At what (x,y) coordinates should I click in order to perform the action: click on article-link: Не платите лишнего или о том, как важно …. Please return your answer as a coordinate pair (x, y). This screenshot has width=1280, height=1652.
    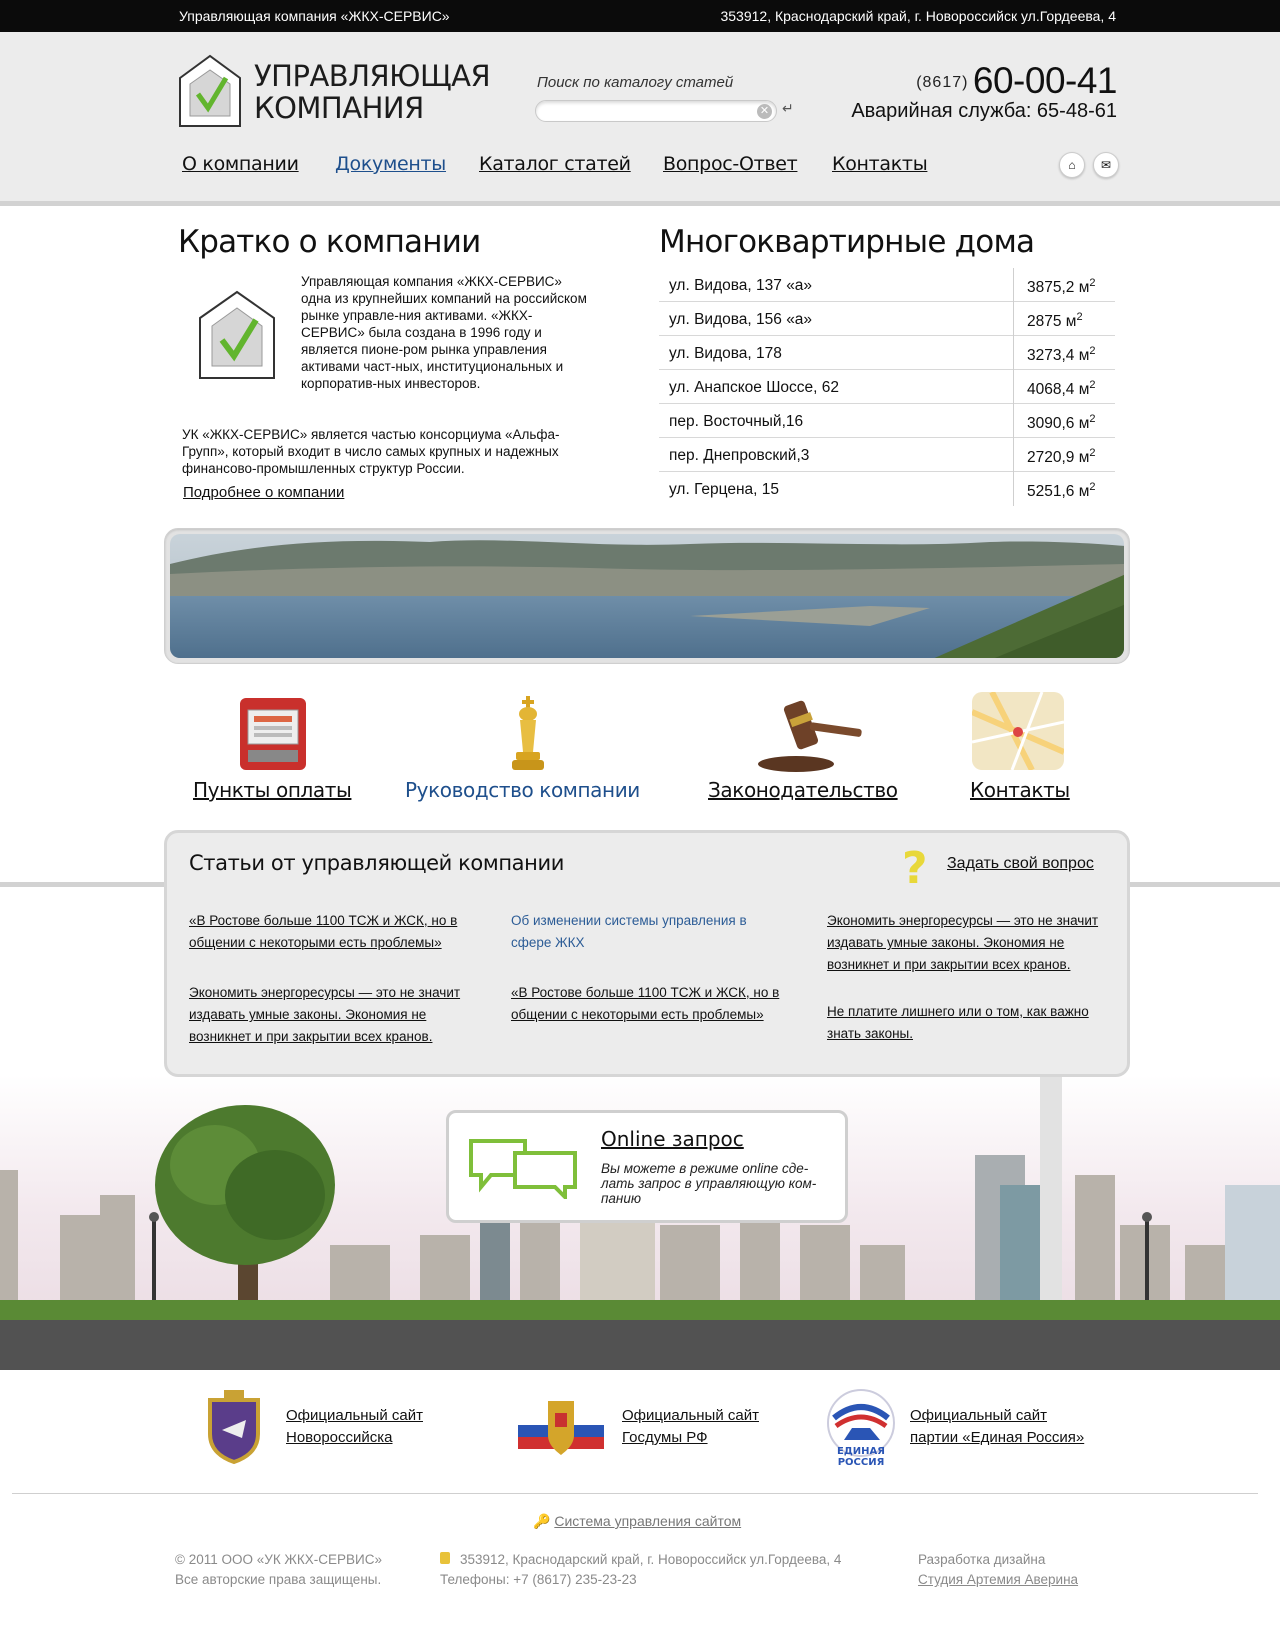
    Looking at the image, I should click on (958, 1022).